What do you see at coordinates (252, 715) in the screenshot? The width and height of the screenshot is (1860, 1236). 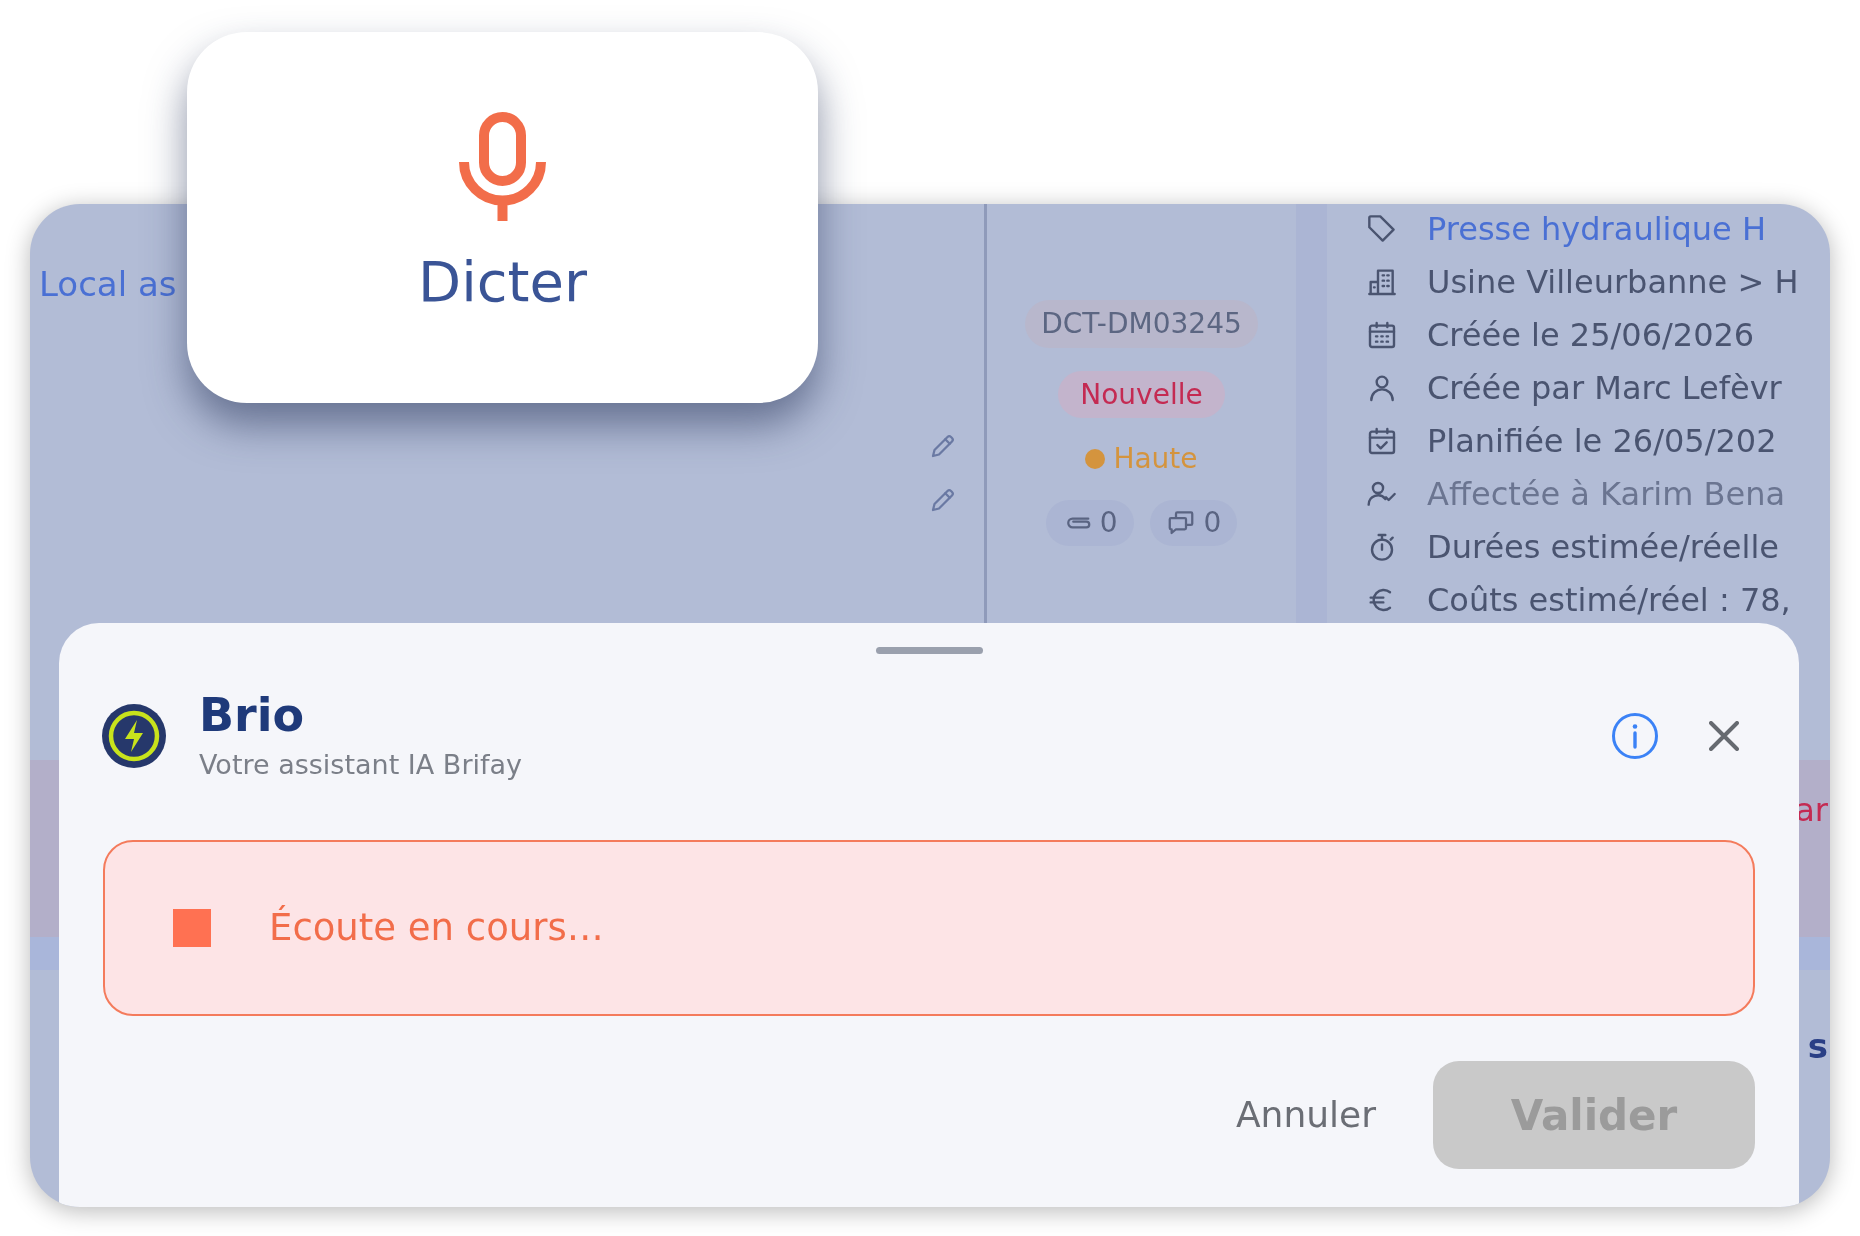 I see `assistant-title: Brio` at bounding box center [252, 715].